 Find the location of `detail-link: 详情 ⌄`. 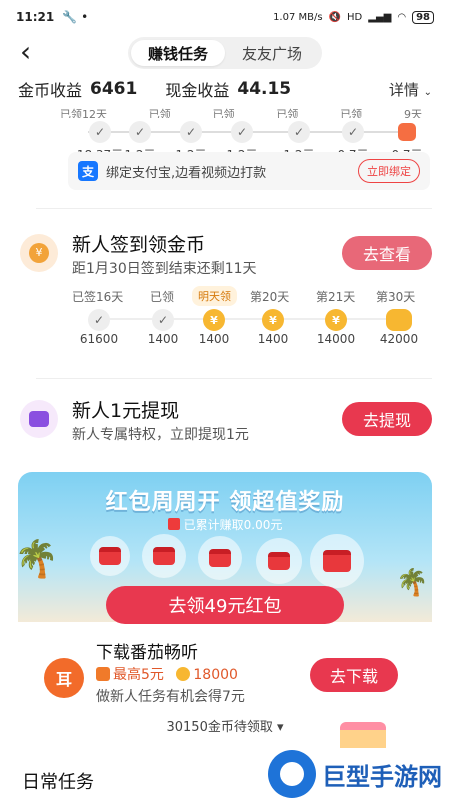

detail-link: 详情 ⌄ is located at coordinates (410, 89).